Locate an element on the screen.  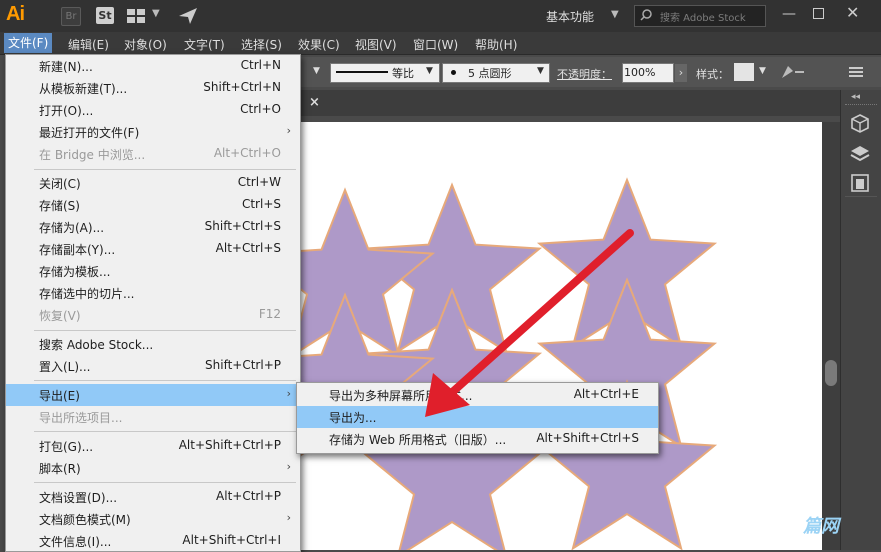
annotation-arrow-icon is located at coordinates (529, 323).